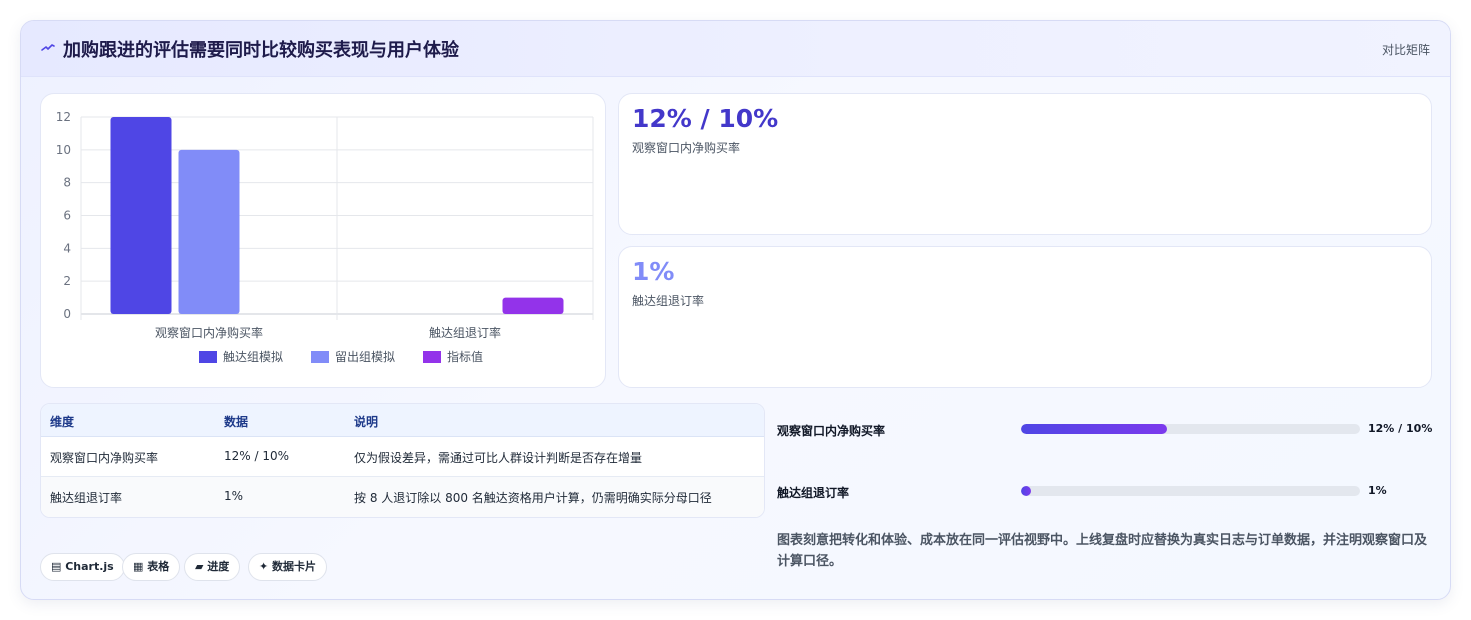 Image resolution: width=1471 pixels, height=620 pixels. Describe the element at coordinates (465, 332) in the screenshot. I see `x-tick-label: 触达组退订率` at that location.